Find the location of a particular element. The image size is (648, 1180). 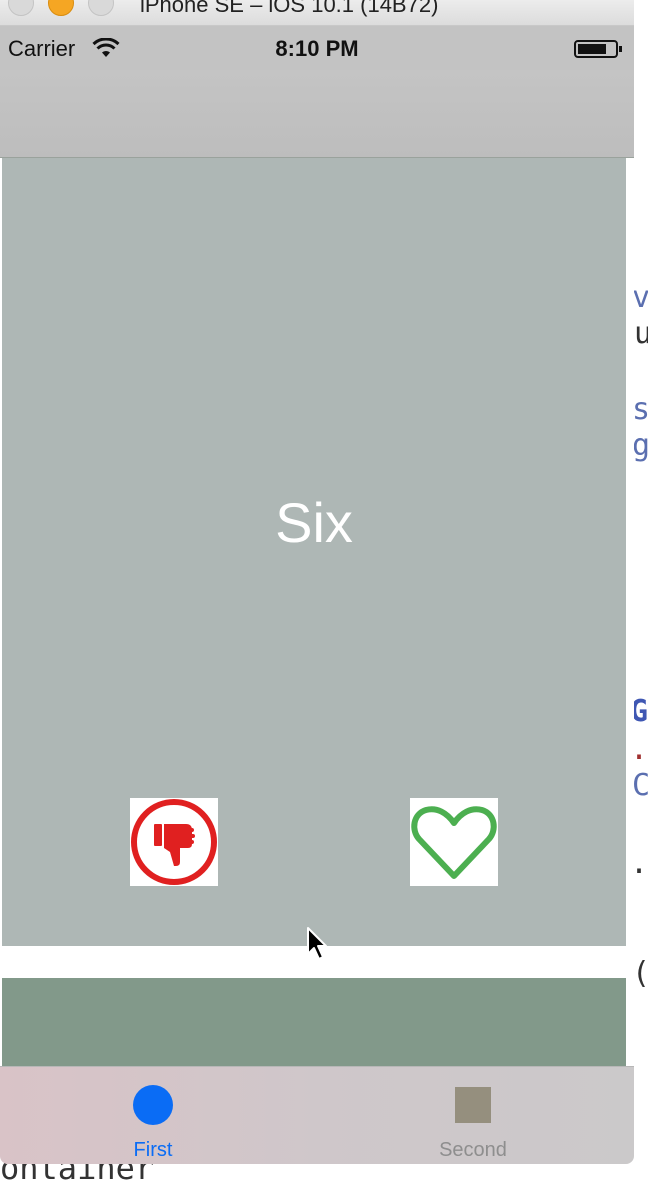

tab-first: First is located at coordinates (153, 1115).